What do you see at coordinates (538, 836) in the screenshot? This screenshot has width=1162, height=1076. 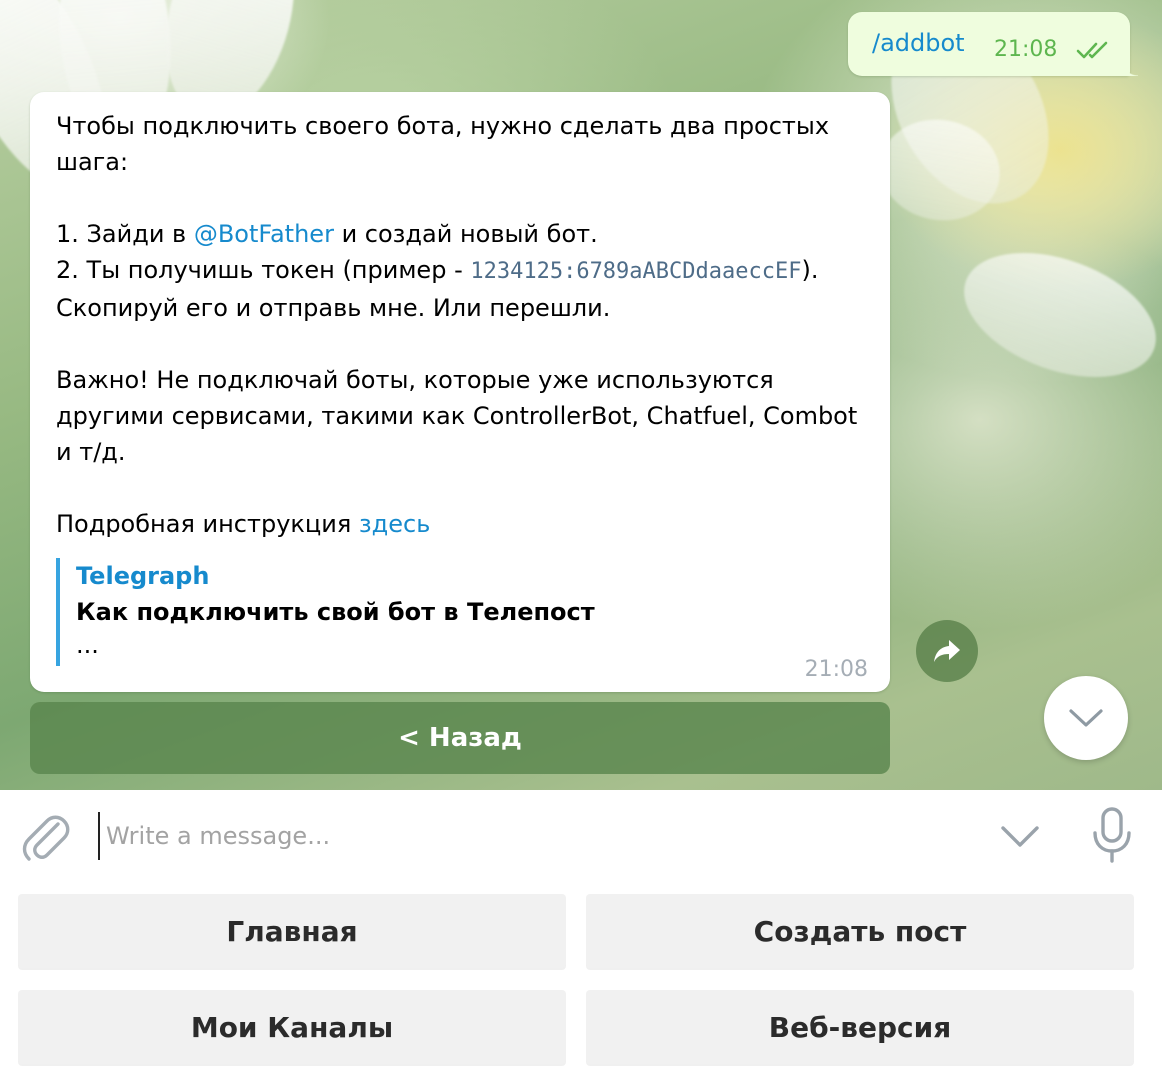 I see `message-input` at bounding box center [538, 836].